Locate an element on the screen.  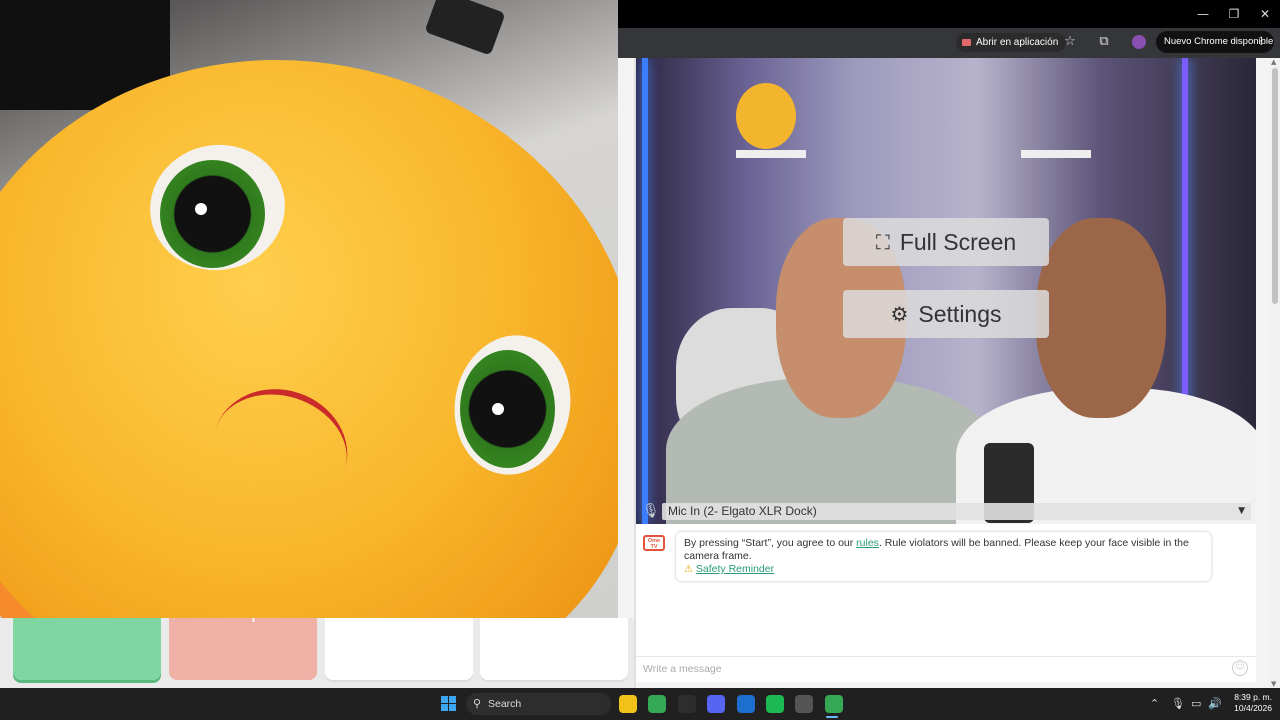
taskbar-clock: 8:39 p. m. 10/4/2026 is located at coordinates (1249, 703).